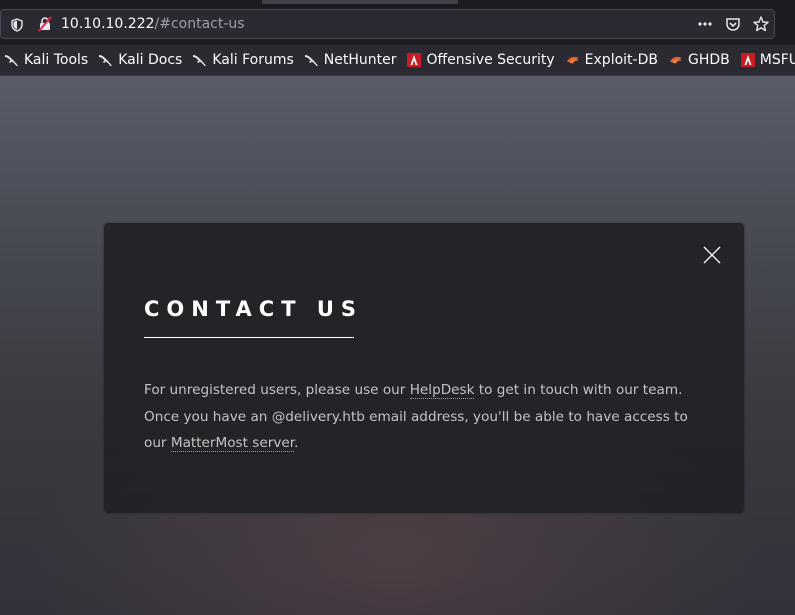  I want to click on bookmark-item: Offensive Security, so click(481, 60).